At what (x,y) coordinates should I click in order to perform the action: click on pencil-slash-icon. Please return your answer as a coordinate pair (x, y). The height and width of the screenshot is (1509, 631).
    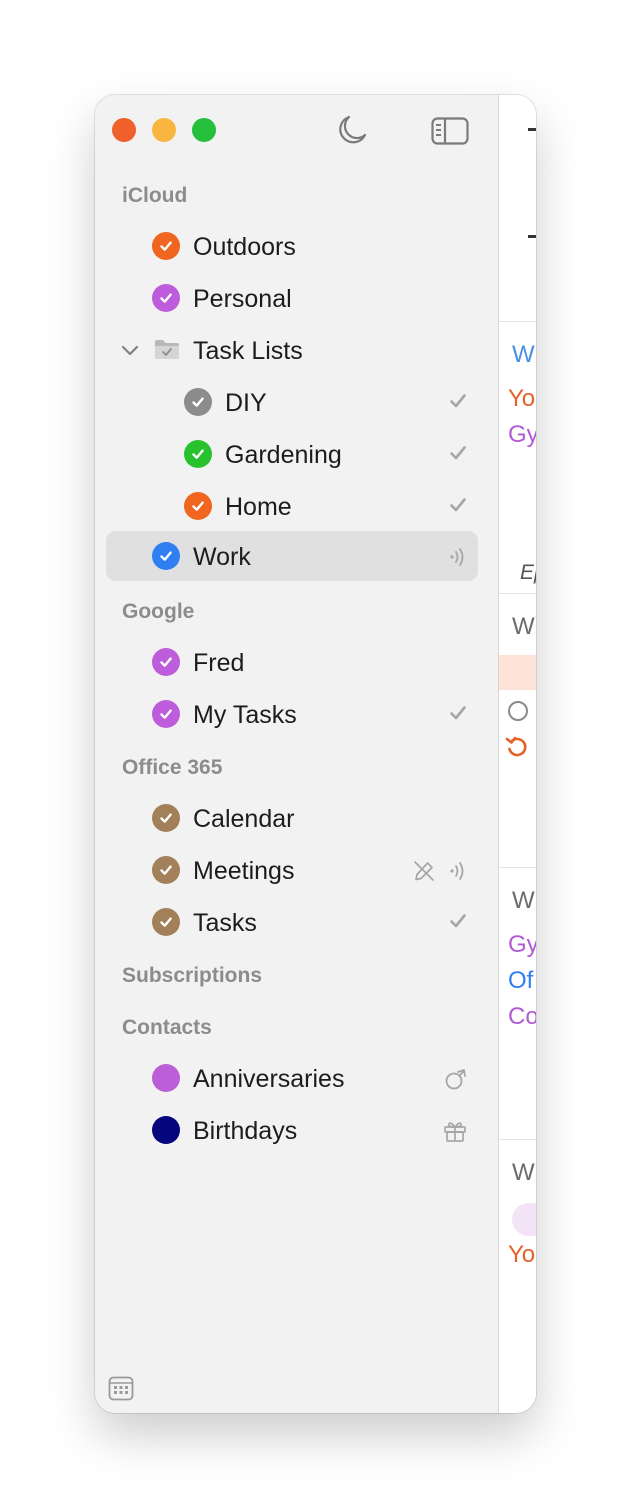
    Looking at the image, I should click on (424, 871).